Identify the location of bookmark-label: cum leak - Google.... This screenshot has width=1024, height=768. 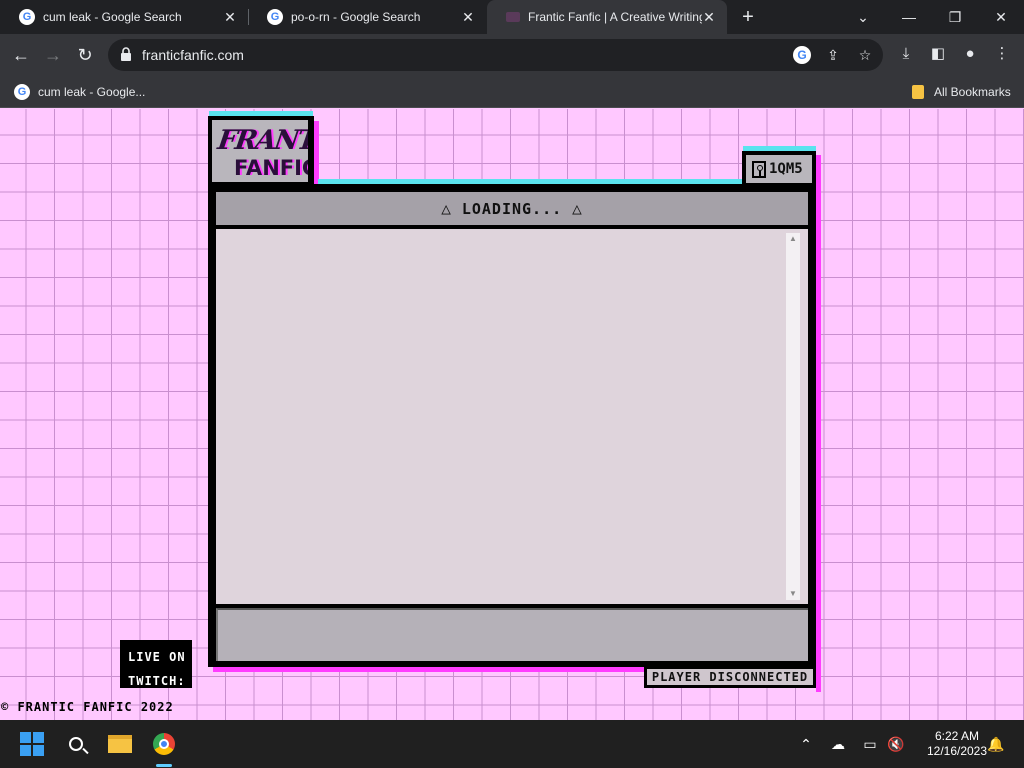
(92, 92).